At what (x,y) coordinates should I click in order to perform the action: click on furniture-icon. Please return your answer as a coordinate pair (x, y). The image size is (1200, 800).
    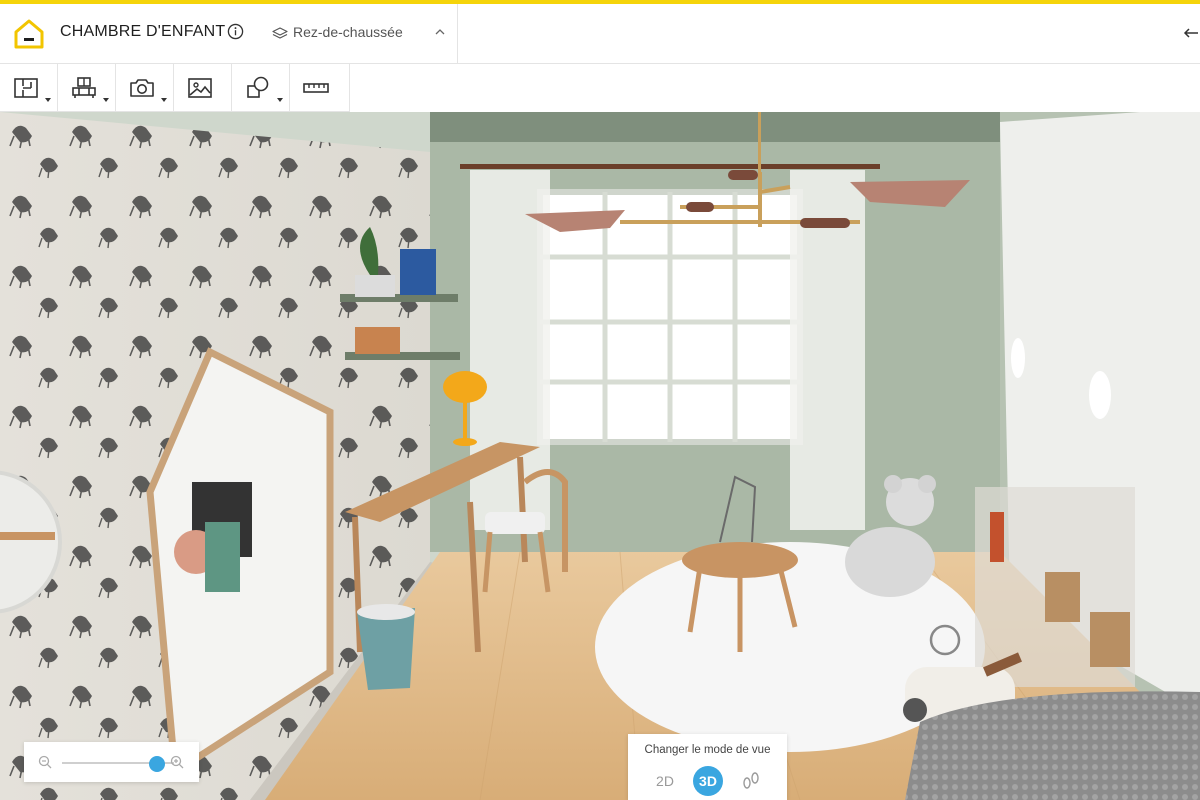
    Looking at the image, I should click on (84, 87).